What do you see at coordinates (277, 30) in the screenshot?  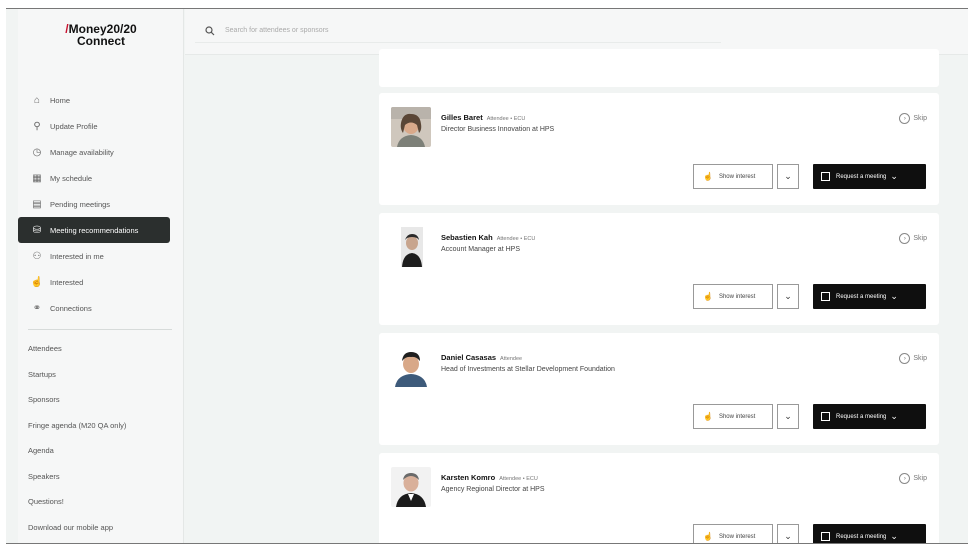 I see `search-placeholder: Search for attendees or sponsors` at bounding box center [277, 30].